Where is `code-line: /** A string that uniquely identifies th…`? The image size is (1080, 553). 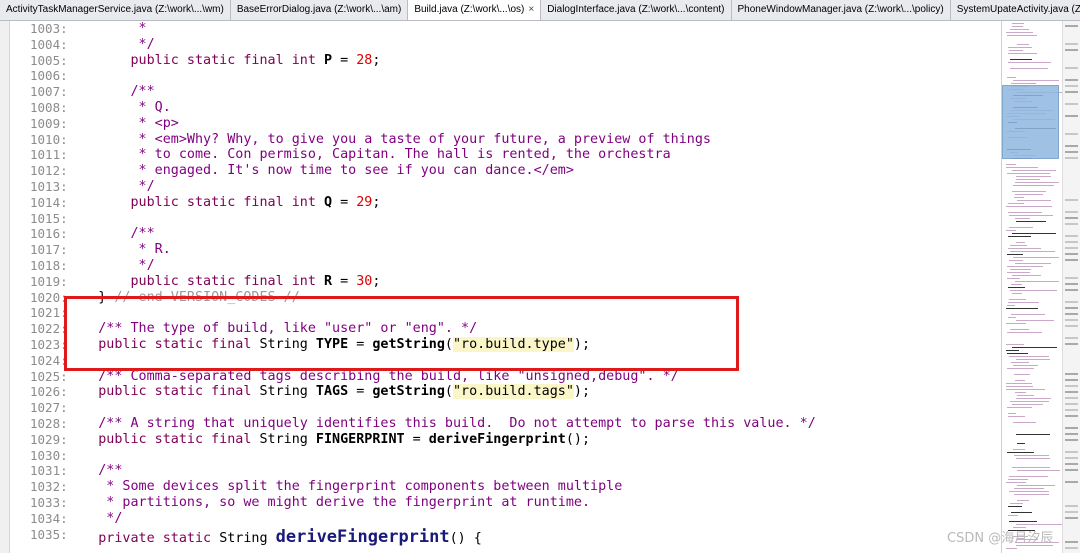 code-line: /** A string that uniquely identifies th… is located at coordinates (441, 423).